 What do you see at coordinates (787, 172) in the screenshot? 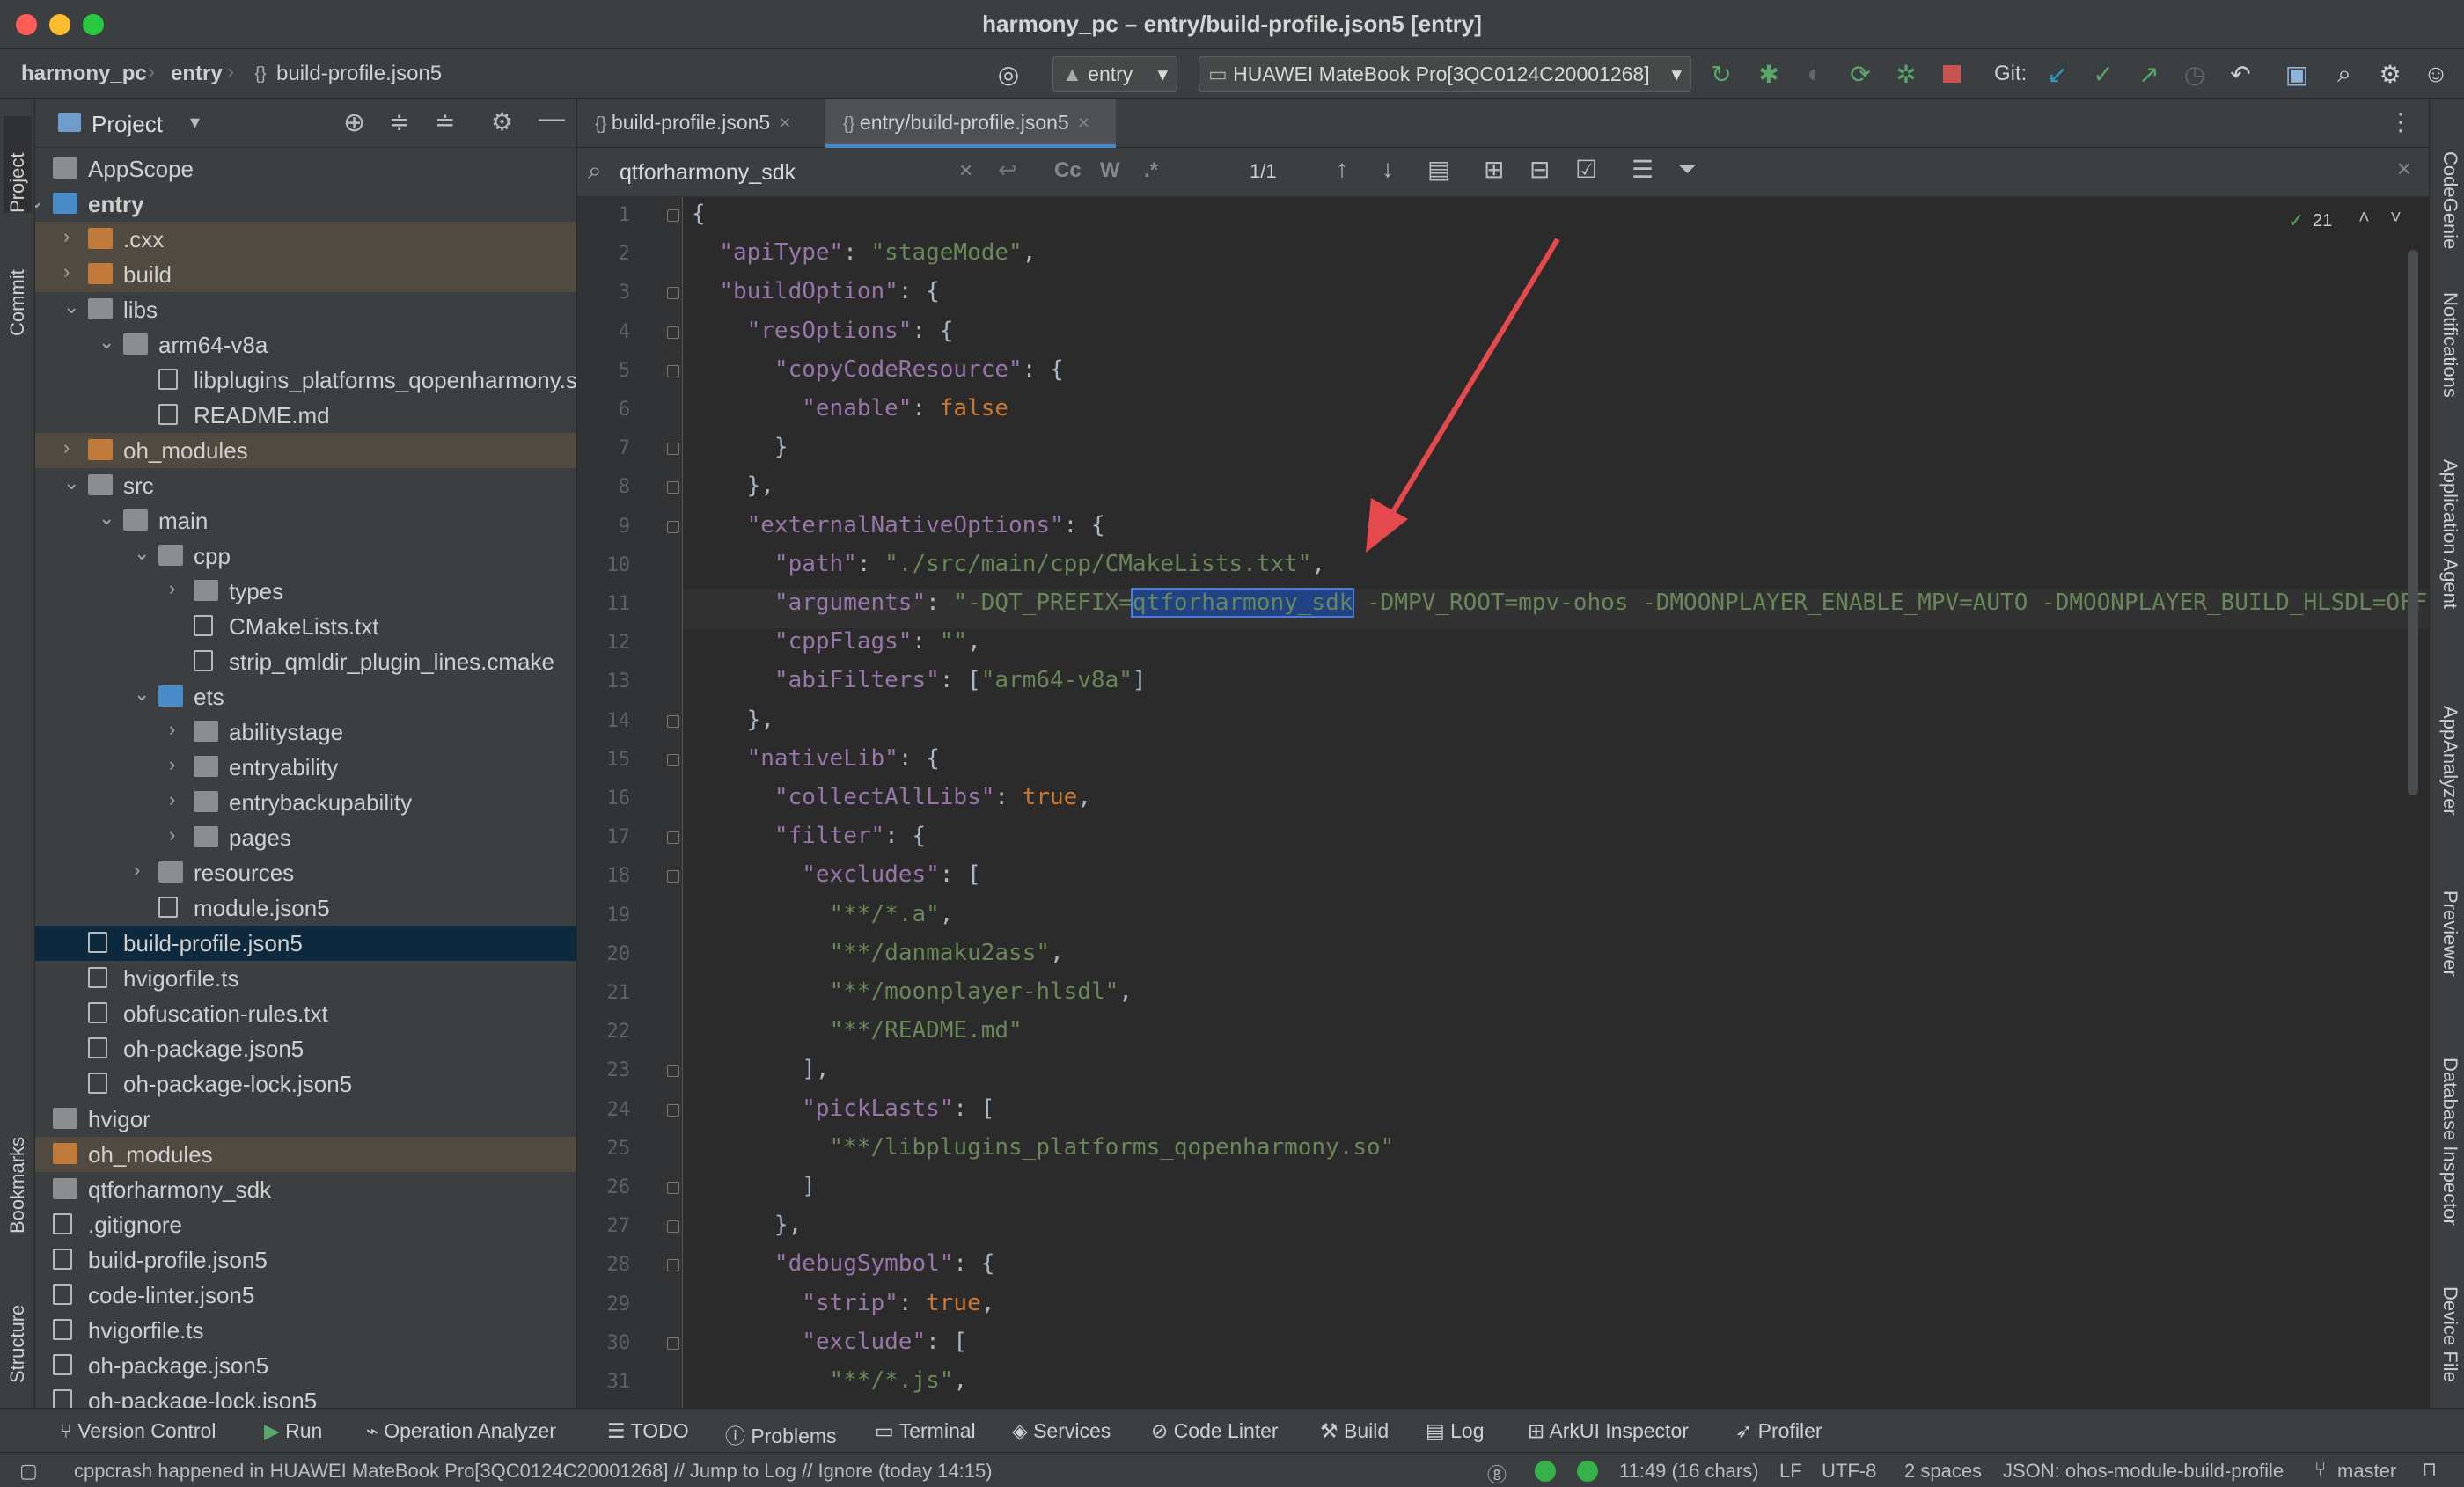
I see `search-input` at bounding box center [787, 172].